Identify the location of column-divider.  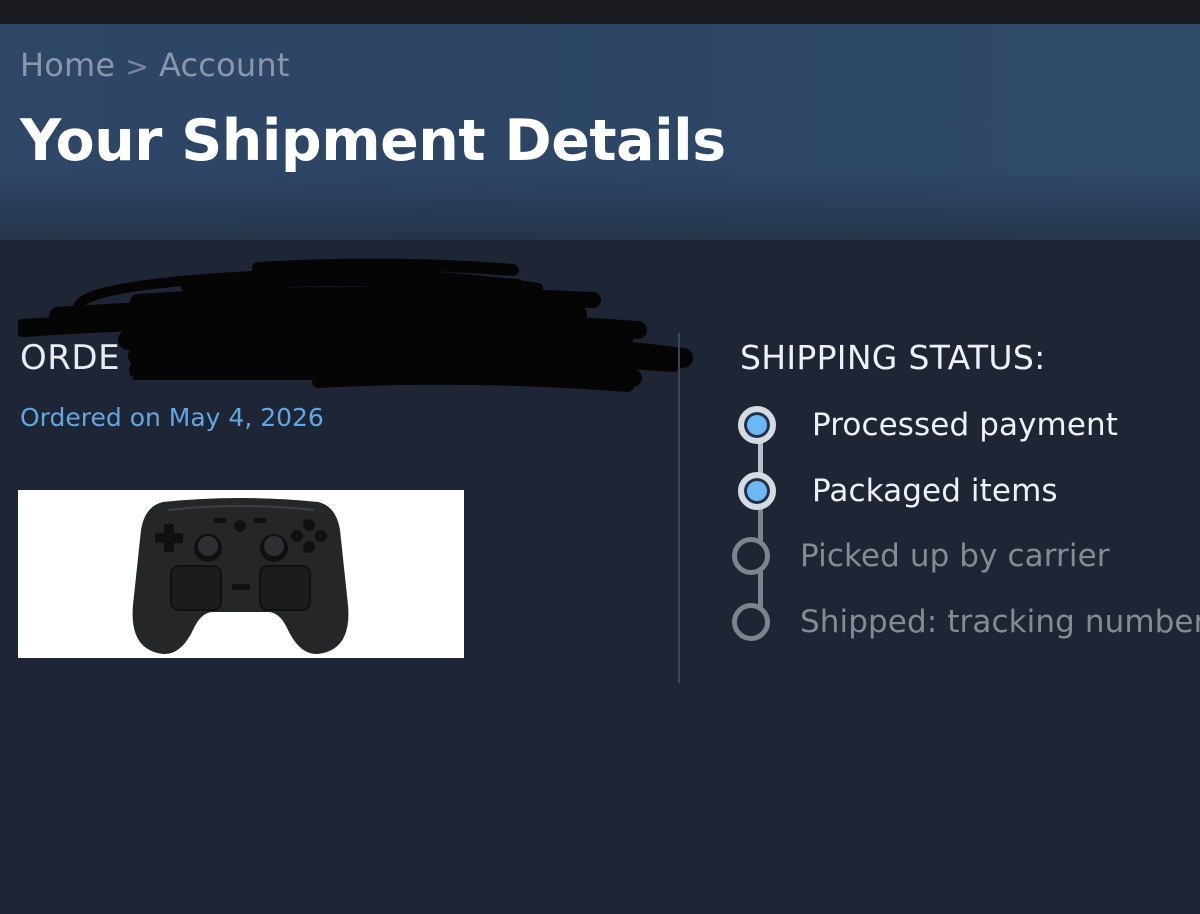
(679, 508).